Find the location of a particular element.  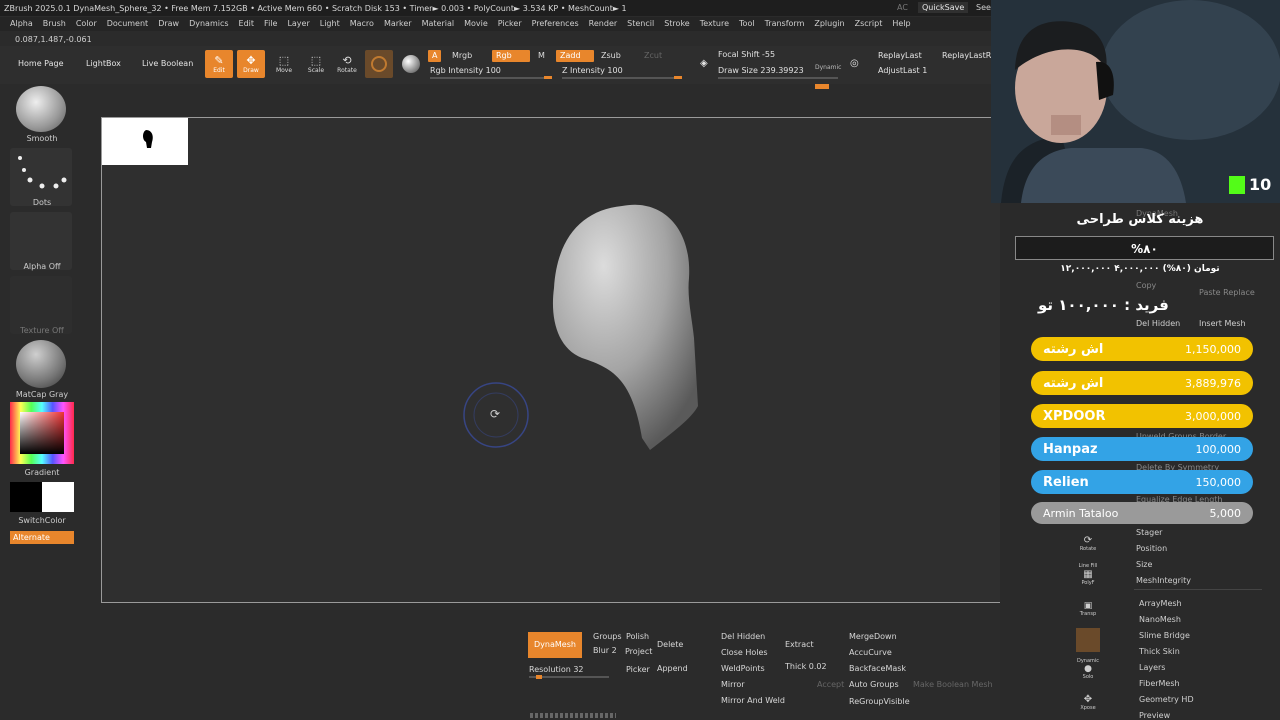

a-toggle: A is located at coordinates (435, 56).